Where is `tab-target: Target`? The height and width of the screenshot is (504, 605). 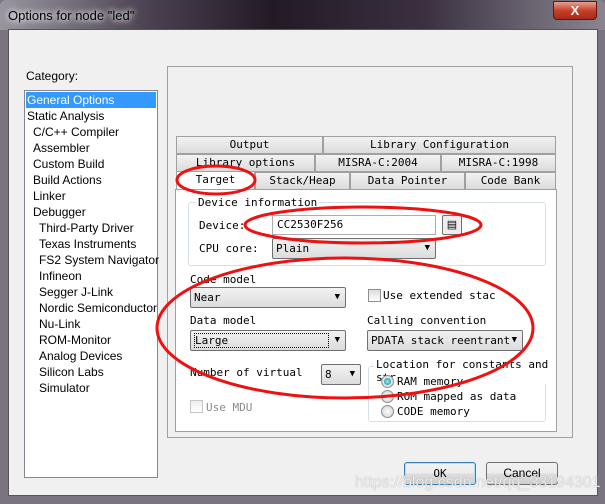 tab-target: Target is located at coordinates (215, 181).